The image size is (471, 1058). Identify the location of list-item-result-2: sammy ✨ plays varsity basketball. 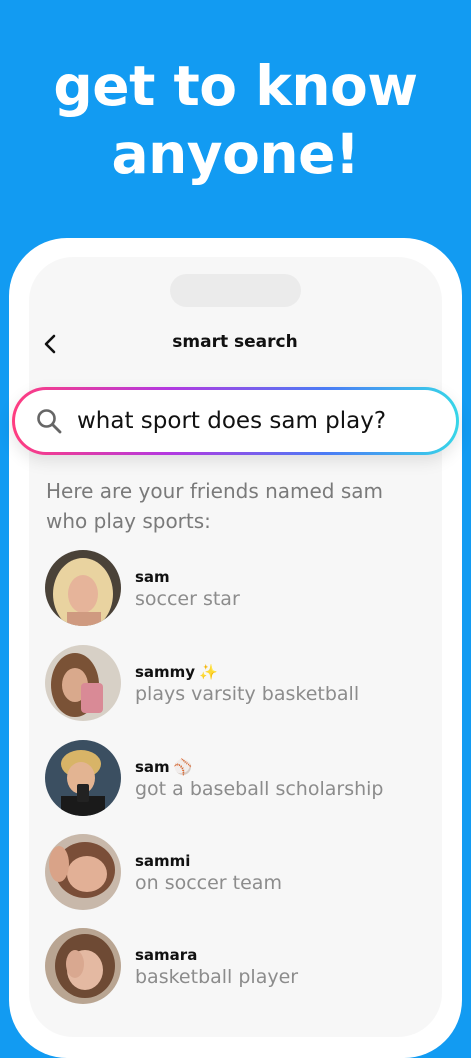
(235, 683).